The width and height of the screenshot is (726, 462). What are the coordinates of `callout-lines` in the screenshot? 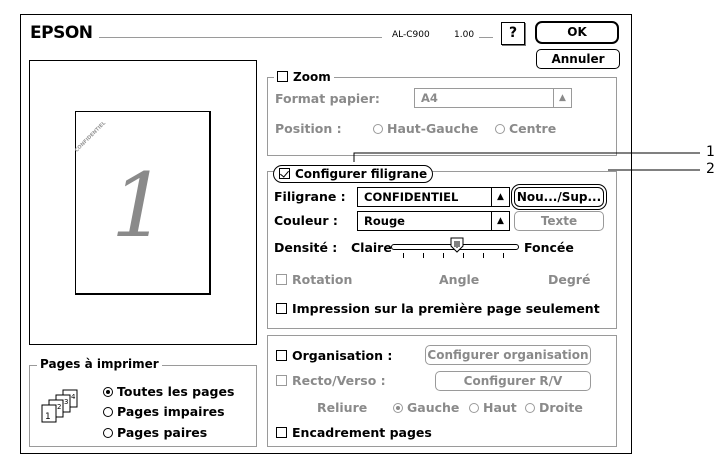 It's located at (526, 161).